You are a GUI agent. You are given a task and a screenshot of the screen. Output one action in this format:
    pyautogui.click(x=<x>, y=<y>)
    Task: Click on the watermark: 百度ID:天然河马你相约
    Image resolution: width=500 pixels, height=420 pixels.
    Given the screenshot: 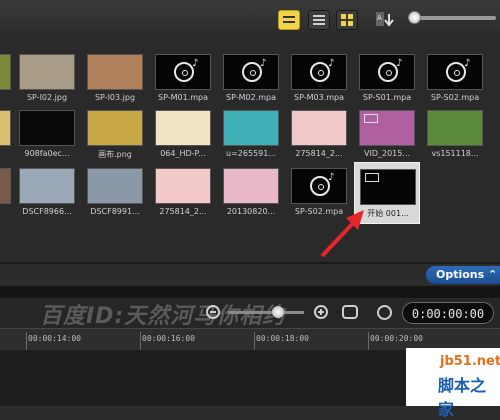 What is the action you would take?
    pyautogui.click(x=163, y=316)
    